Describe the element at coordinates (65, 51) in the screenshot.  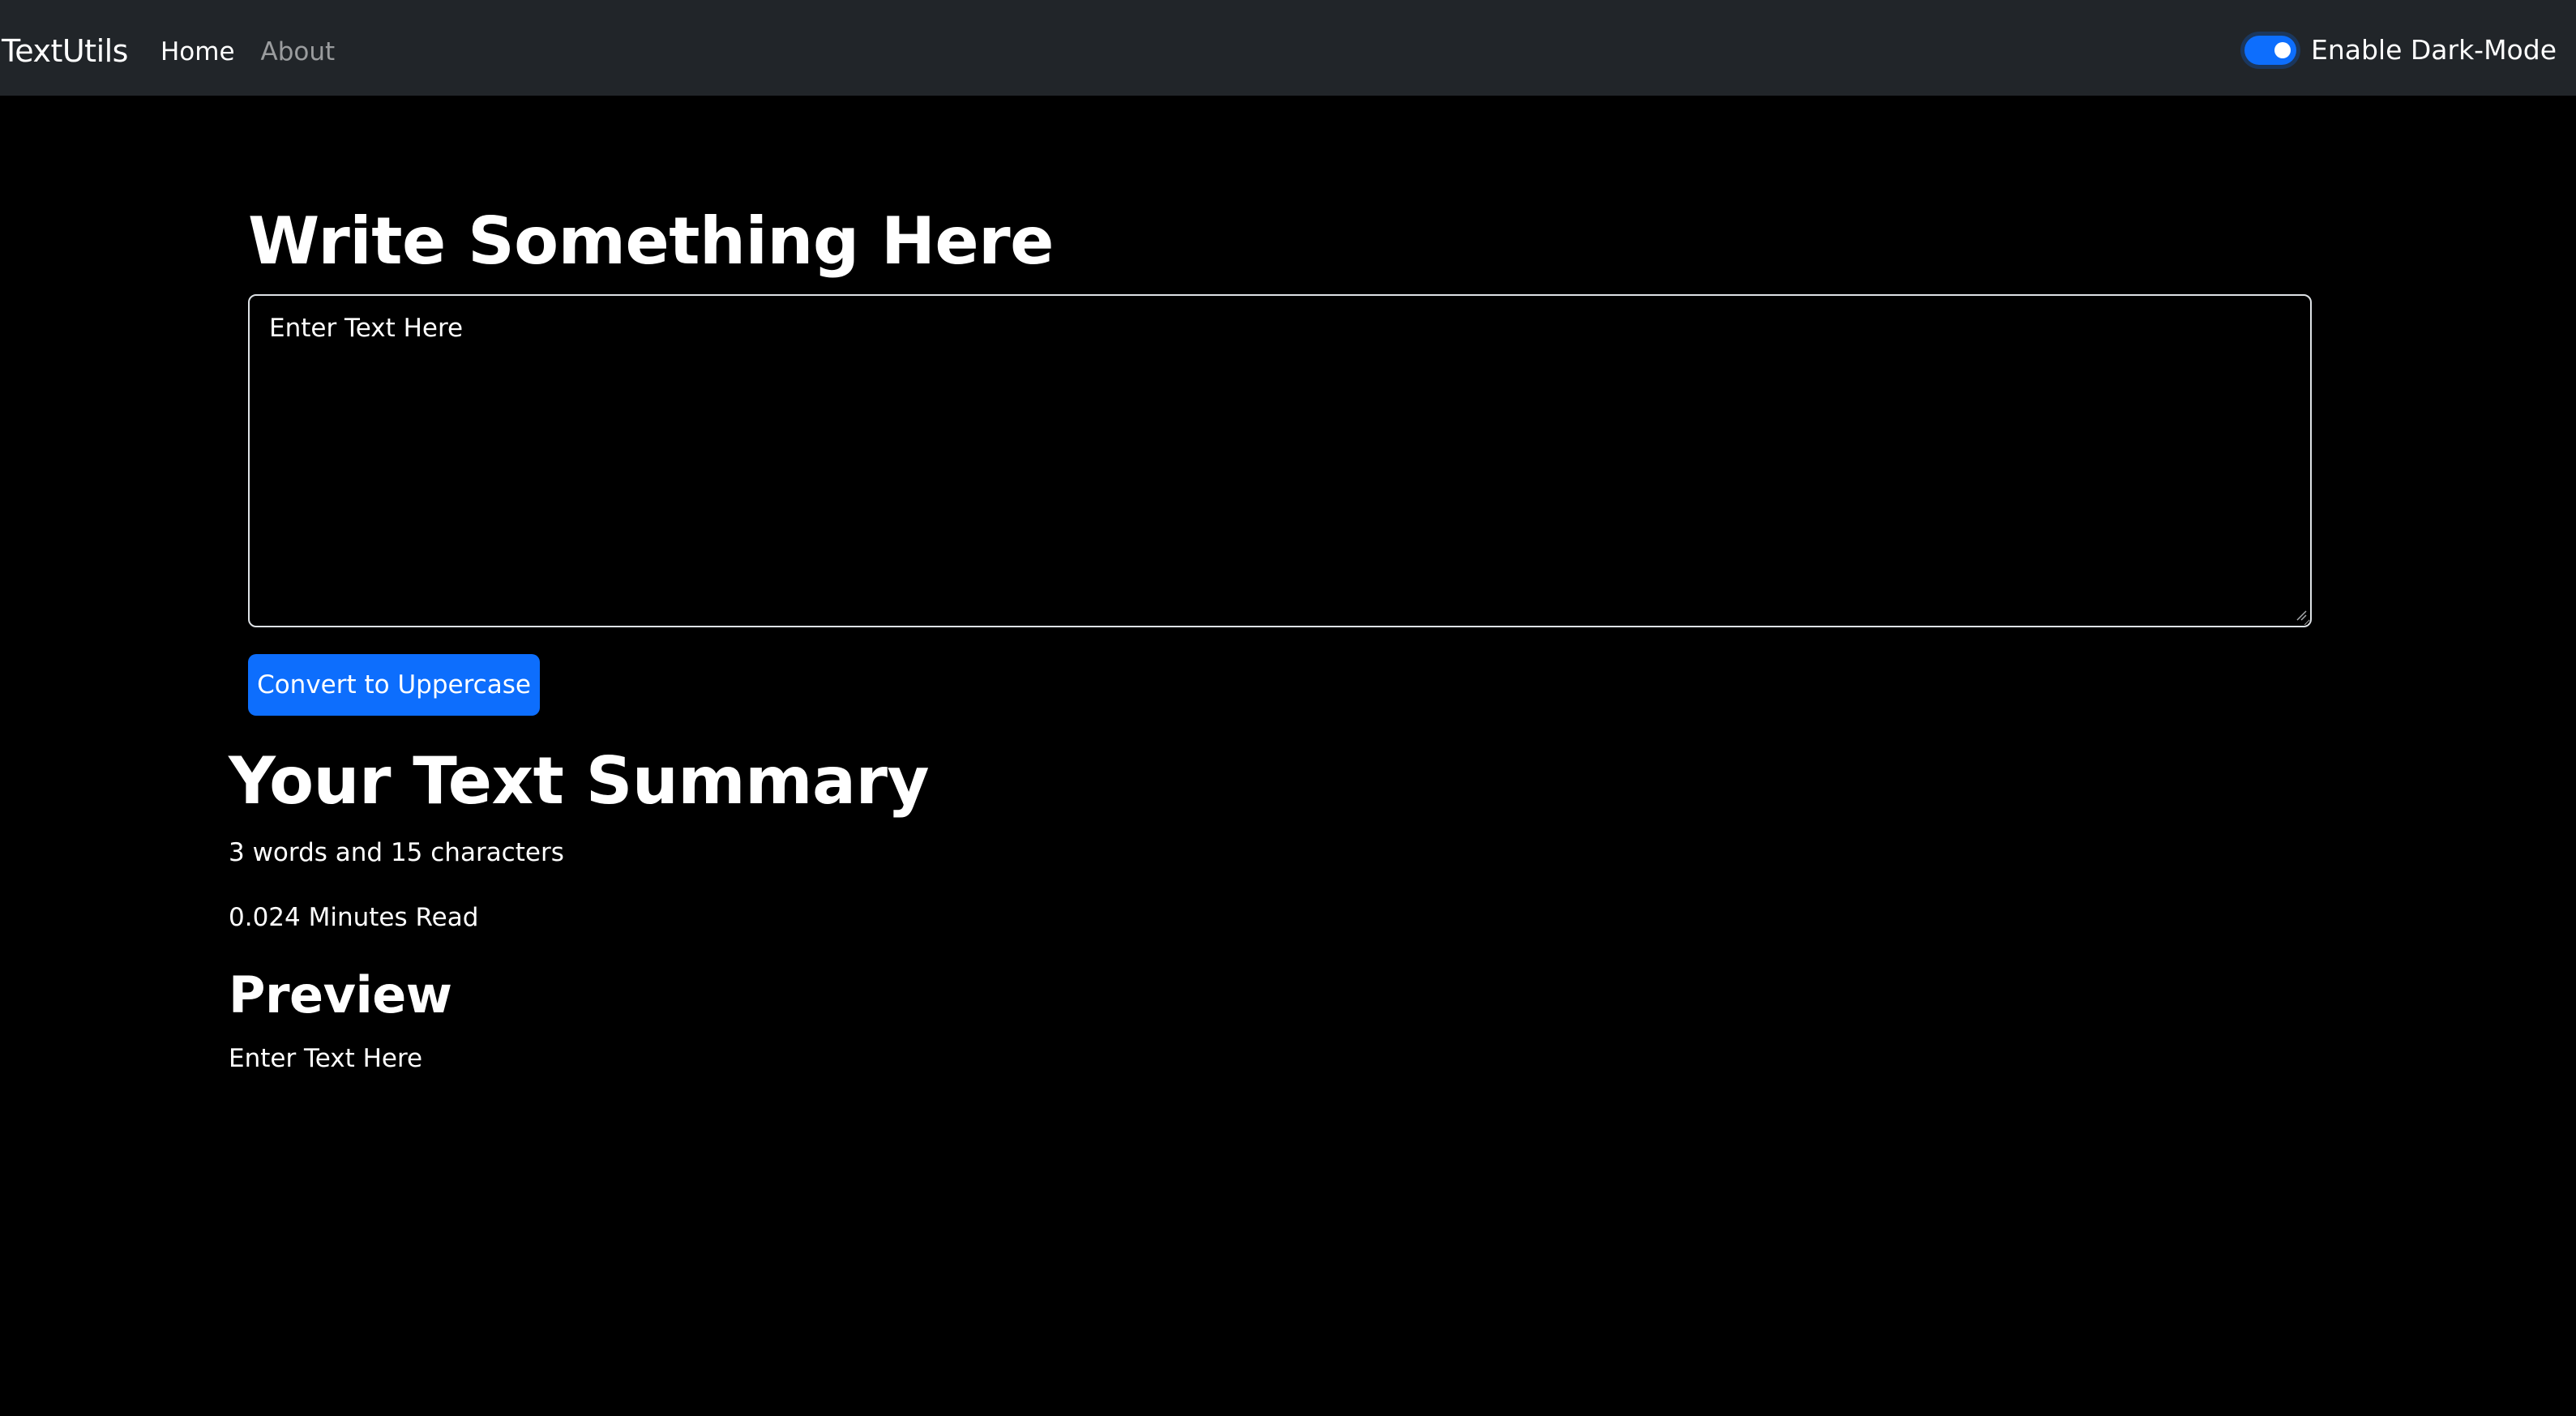
I see `brand-link: TextUtils` at that location.